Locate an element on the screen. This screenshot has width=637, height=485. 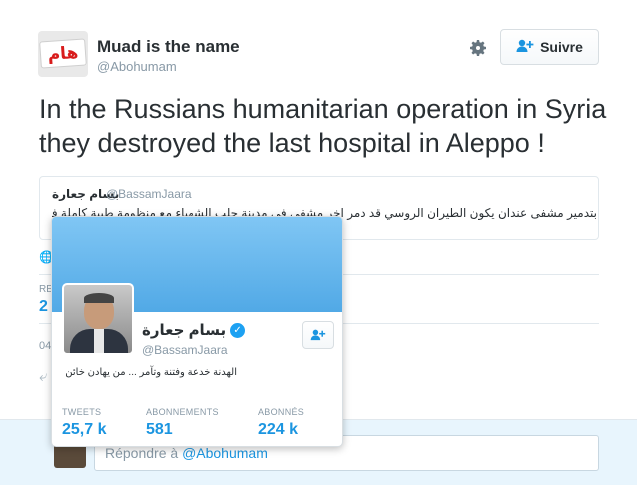
hovercard-name-text: بسام جعارة is located at coordinates (184, 330).